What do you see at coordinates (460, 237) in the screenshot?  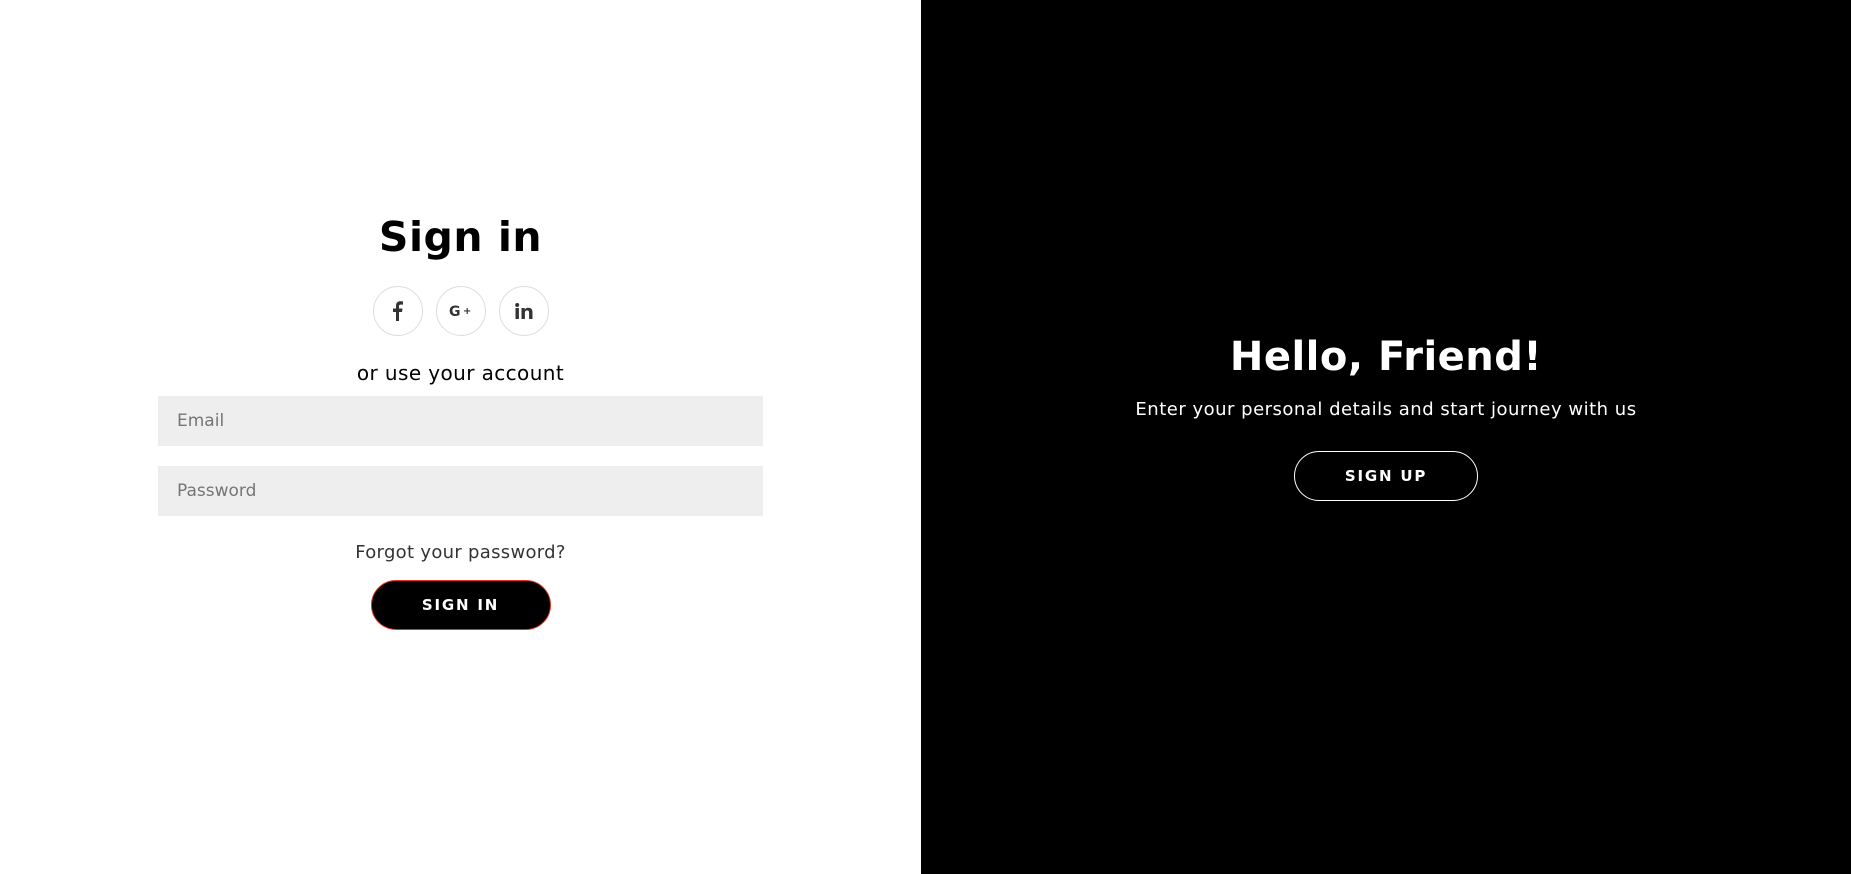 I see `sign-in-title: Sign in` at bounding box center [460, 237].